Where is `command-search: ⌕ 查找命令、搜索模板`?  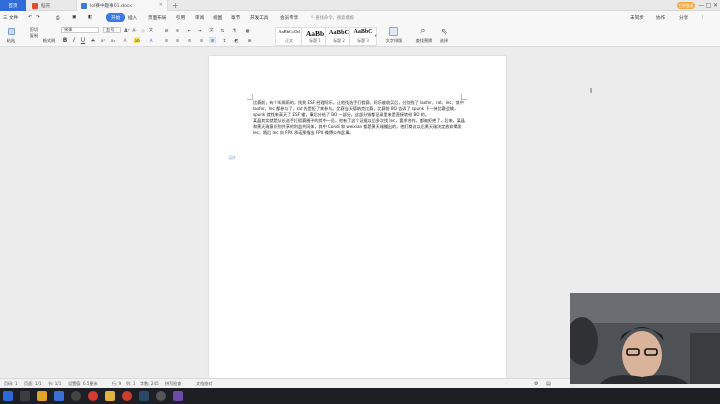 command-search: ⌕ 查找命令、搜索模板 is located at coordinates (338, 17).